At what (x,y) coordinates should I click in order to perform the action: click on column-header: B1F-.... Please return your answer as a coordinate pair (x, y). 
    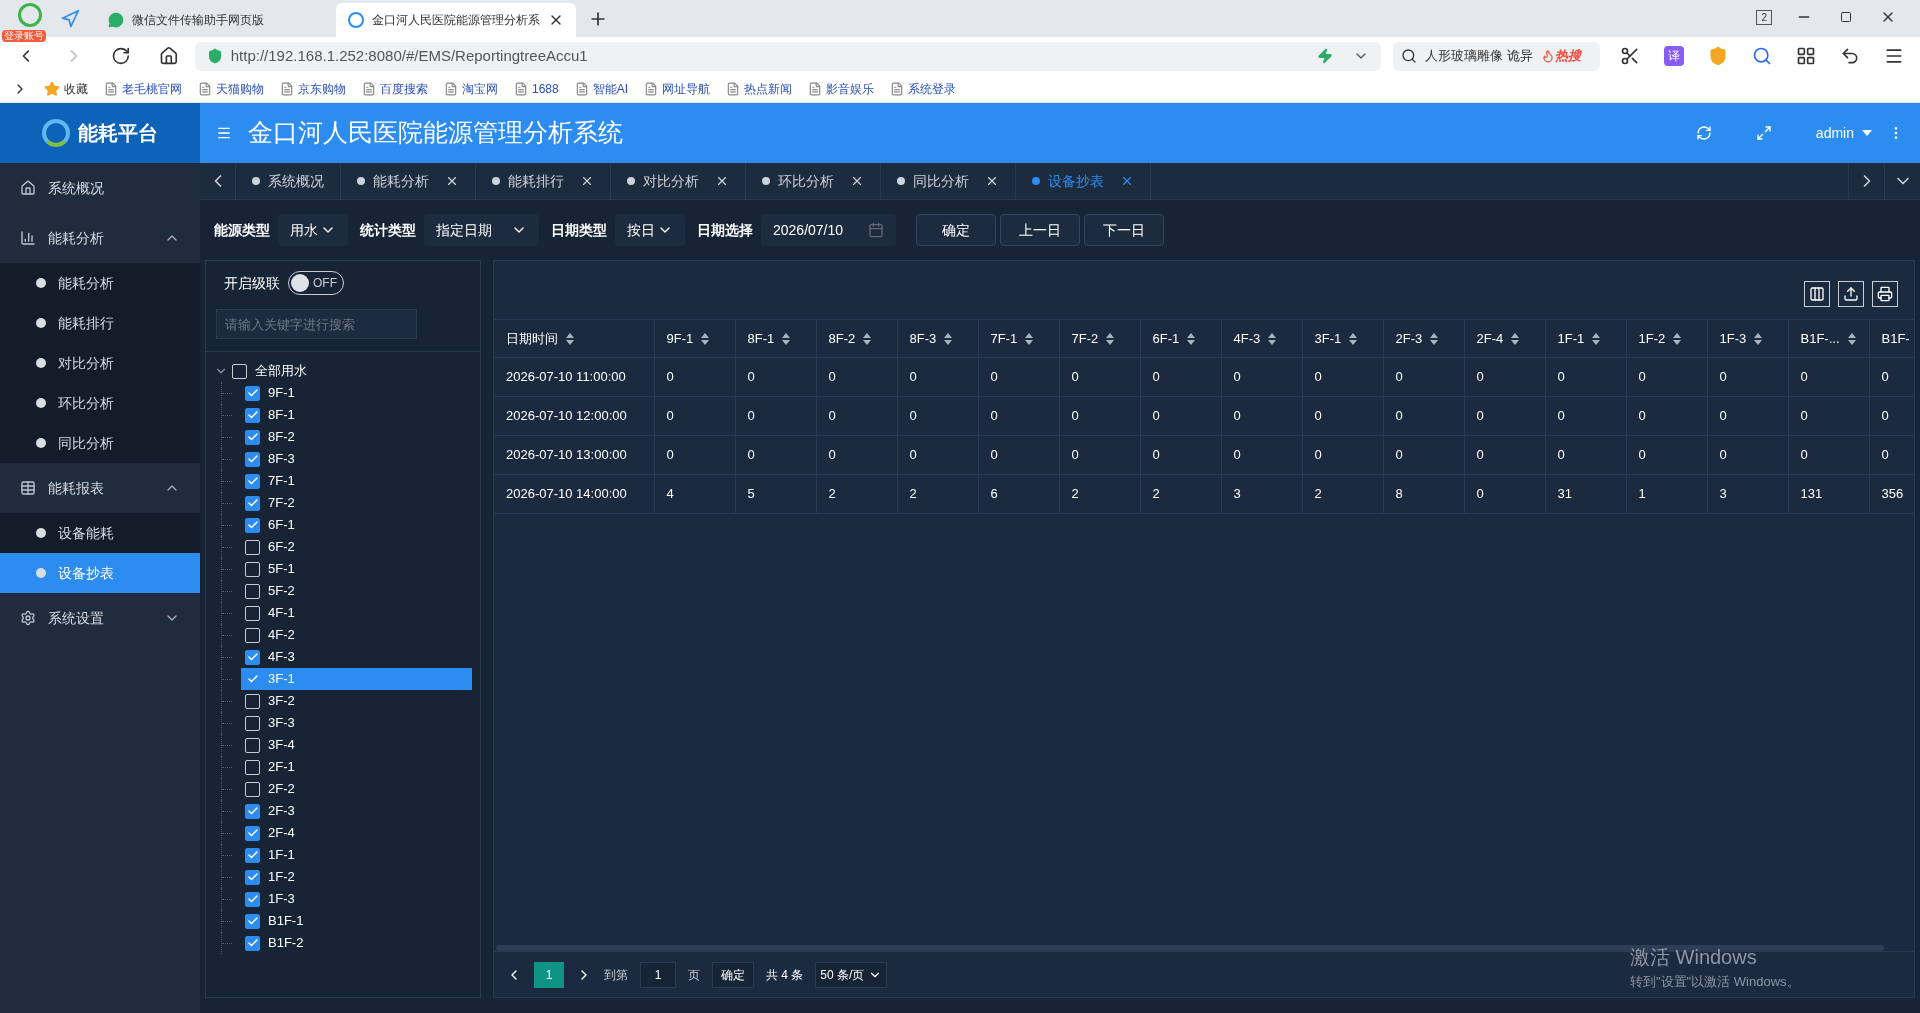
    Looking at the image, I should click on (1828, 338).